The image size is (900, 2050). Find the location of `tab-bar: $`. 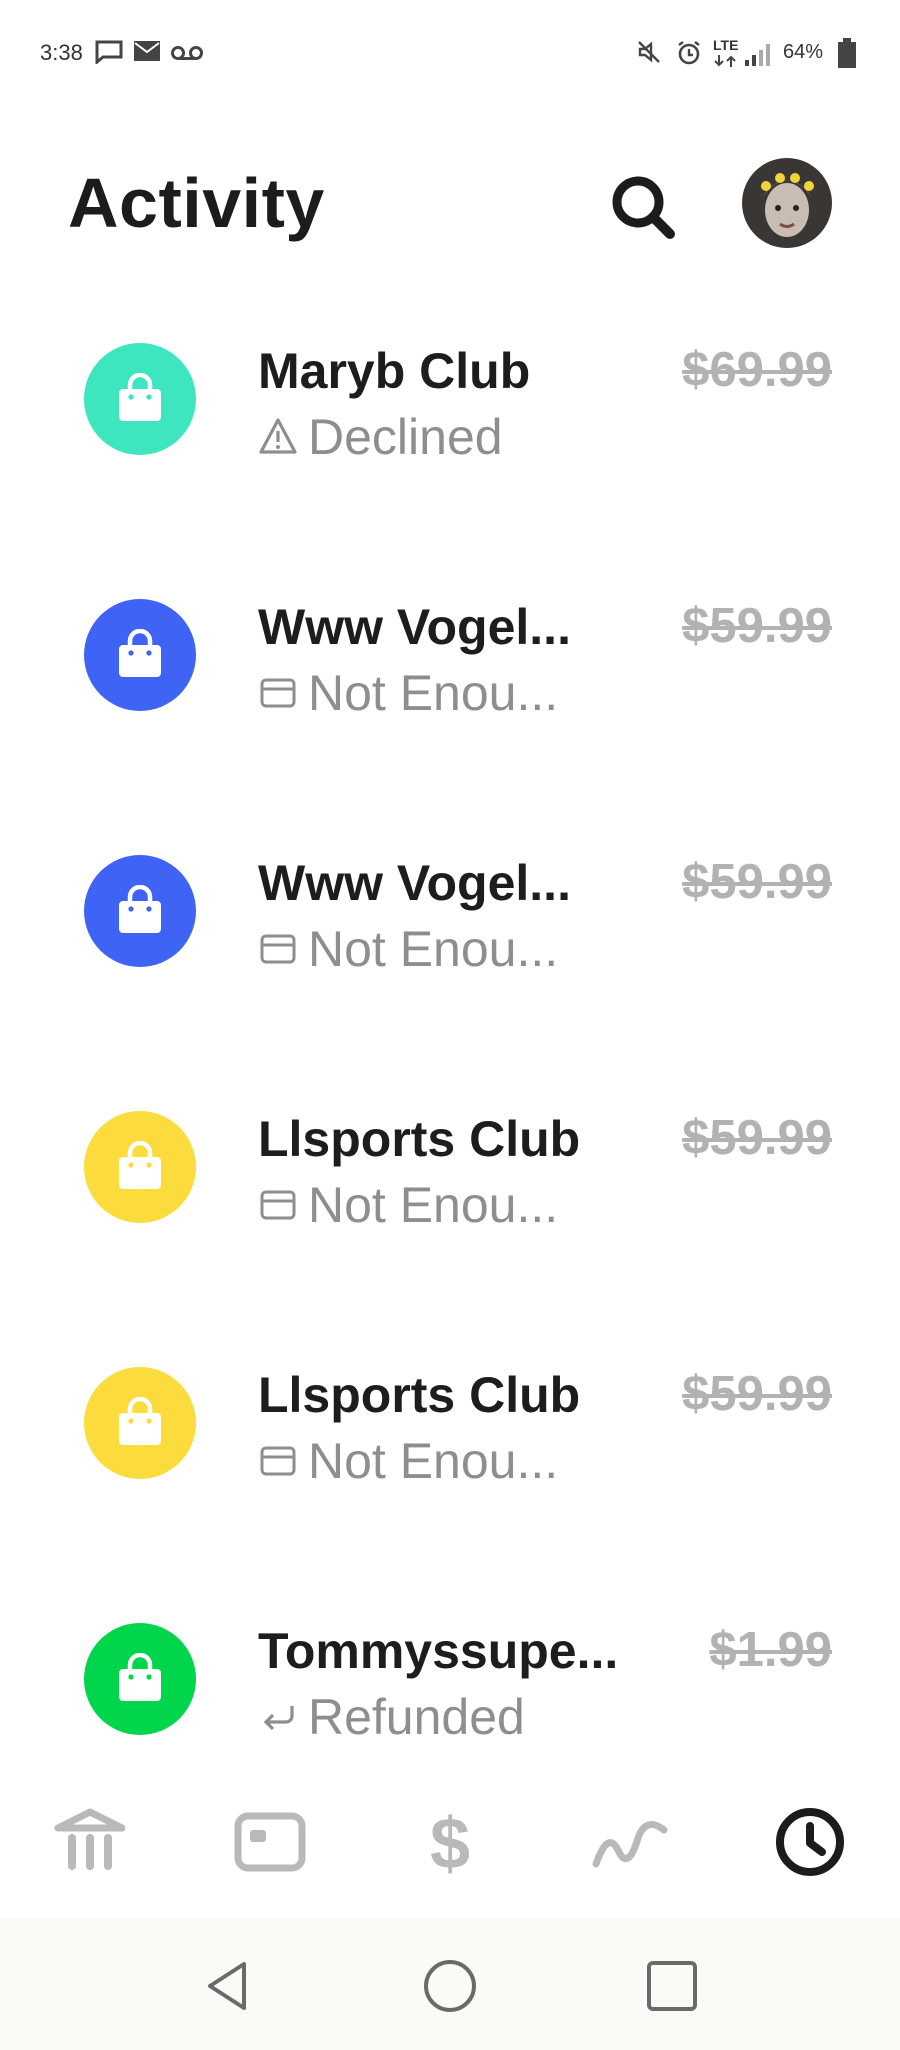

tab-bar: $ is located at coordinates (450, 1845).